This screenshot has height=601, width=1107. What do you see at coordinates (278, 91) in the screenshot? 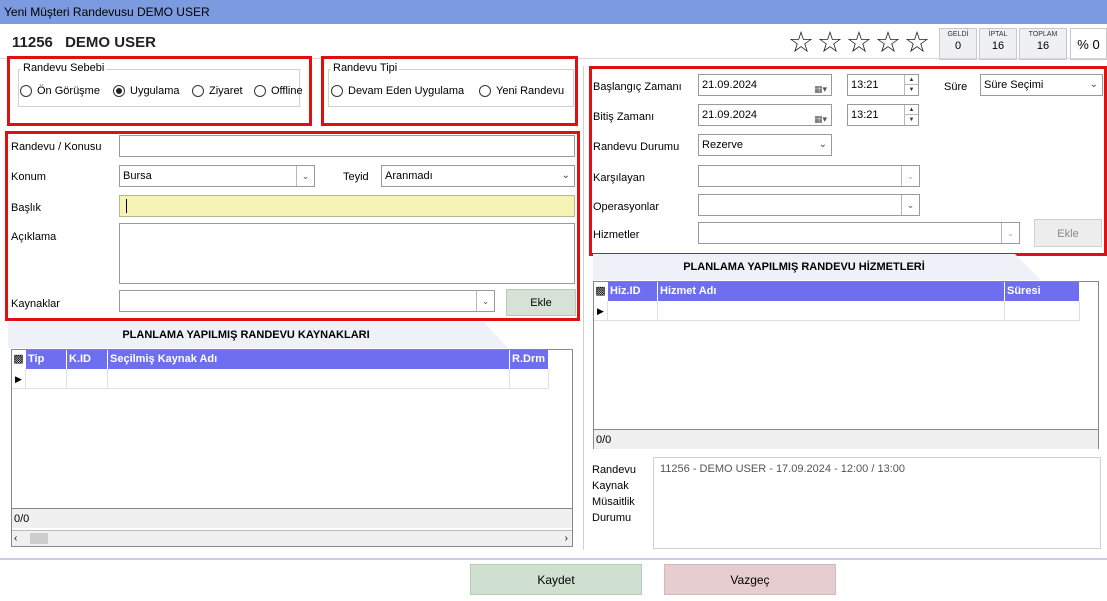
I see `radio-offline: Offline` at bounding box center [278, 91].